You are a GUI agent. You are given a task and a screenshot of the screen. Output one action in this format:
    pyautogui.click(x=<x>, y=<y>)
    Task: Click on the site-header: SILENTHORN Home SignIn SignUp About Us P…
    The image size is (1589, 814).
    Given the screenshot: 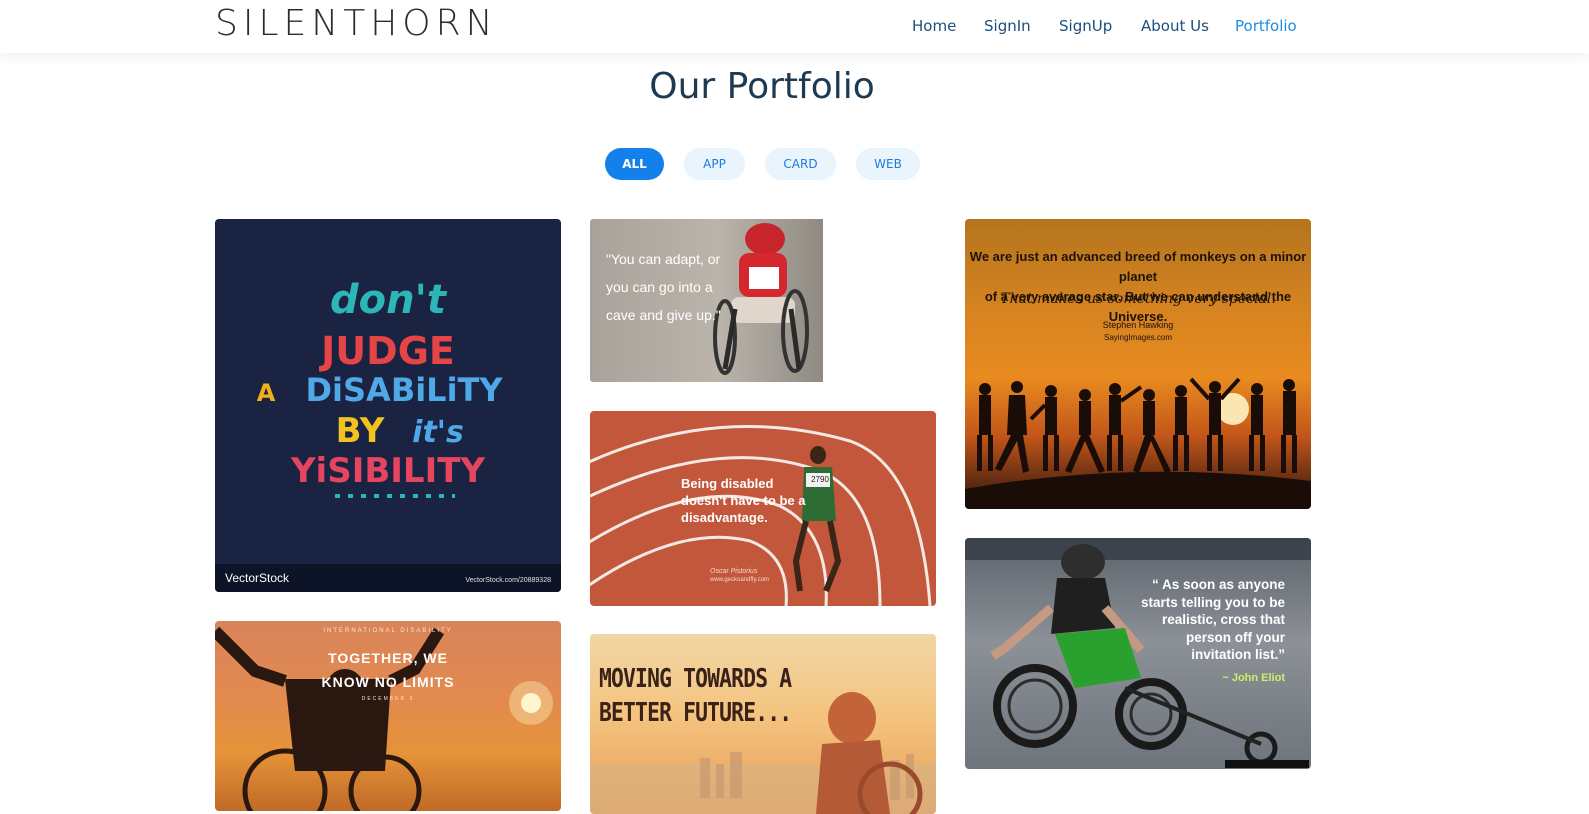 What is the action you would take?
    pyautogui.click(x=794, y=26)
    